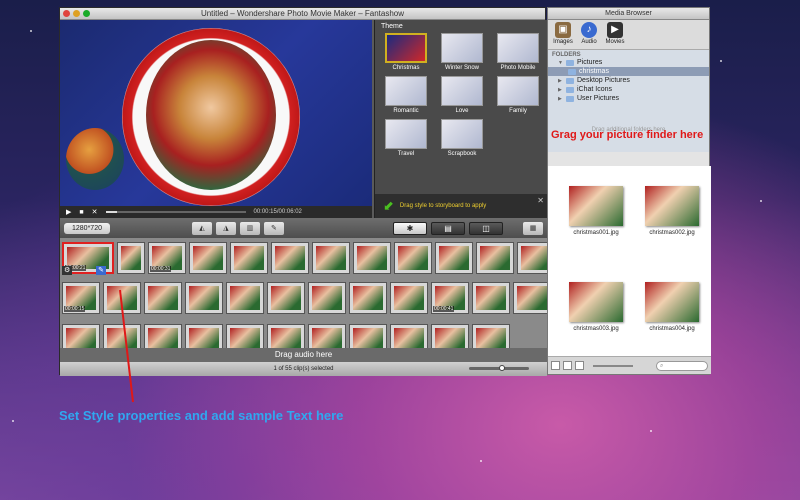 The height and width of the screenshot is (500, 800). What do you see at coordinates (579, 365) in the screenshot?
I see `column-view-button` at bounding box center [579, 365].